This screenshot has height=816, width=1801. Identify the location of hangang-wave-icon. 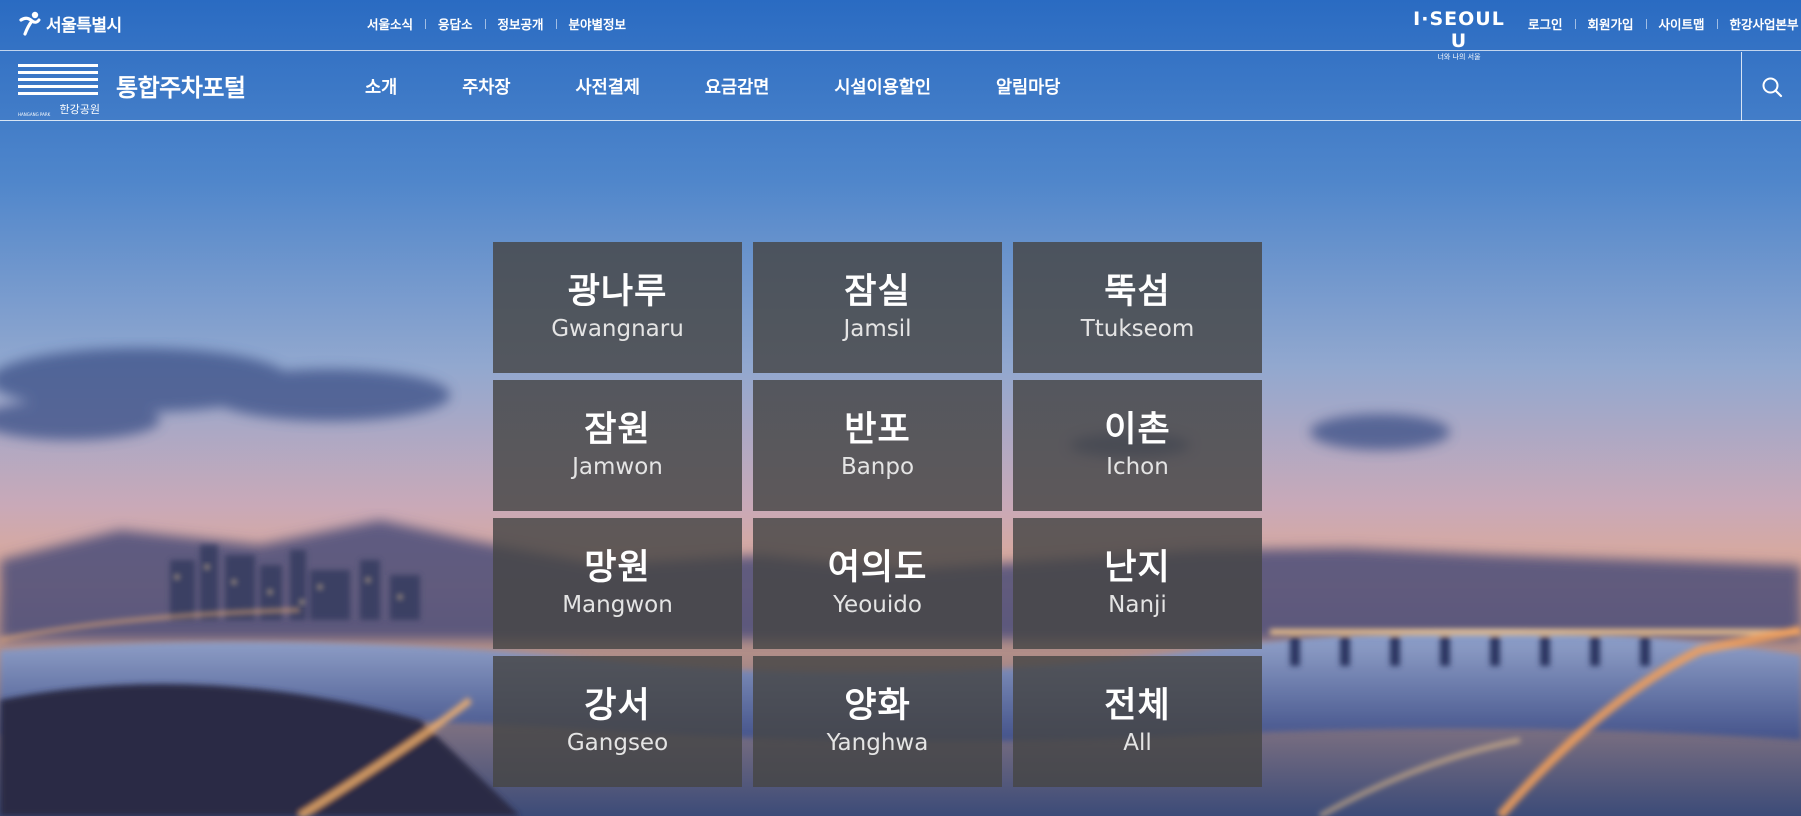
(58, 79).